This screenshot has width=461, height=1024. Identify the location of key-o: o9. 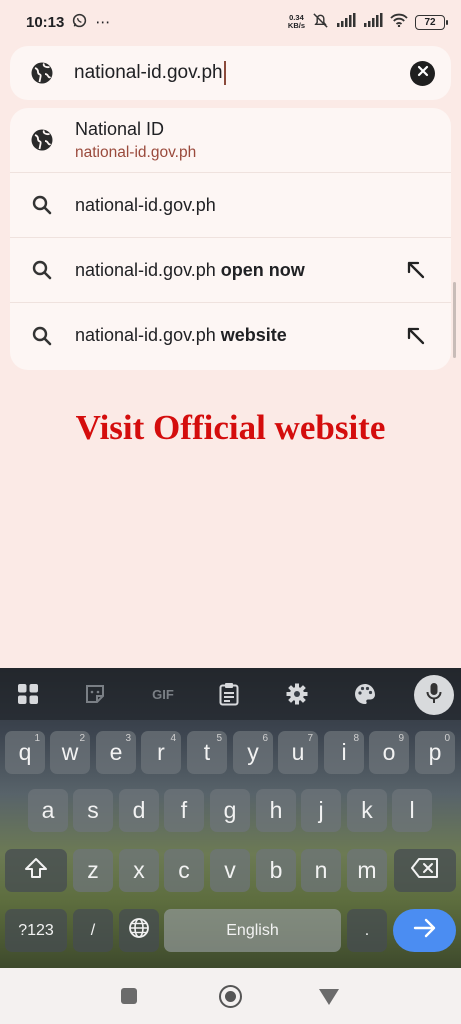
(389, 752).